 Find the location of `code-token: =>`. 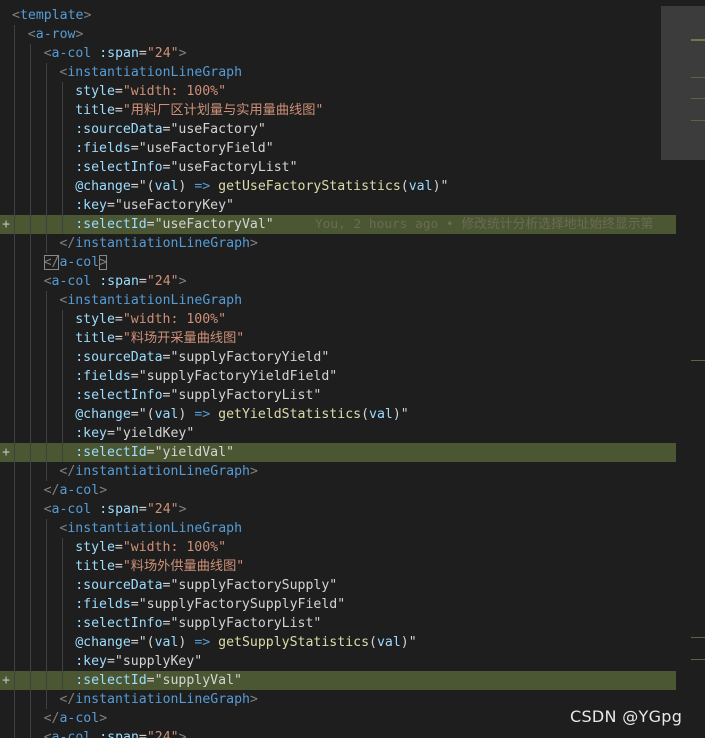

code-token: => is located at coordinates (202, 414).